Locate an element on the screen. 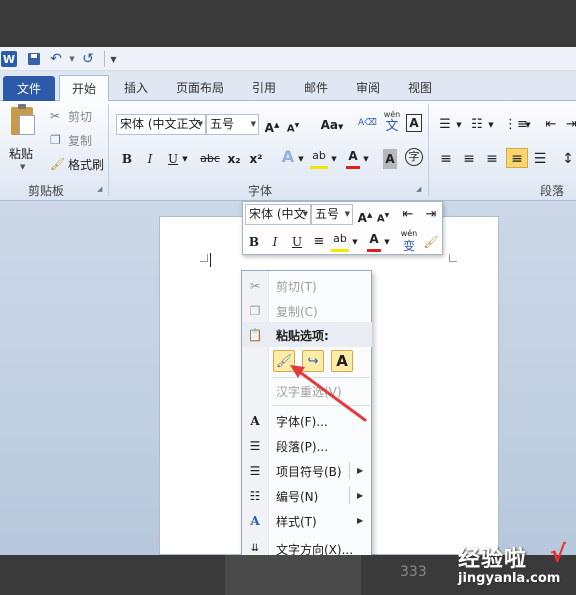  paste-dropdown-icon: ▼ is located at coordinates (23, 167).